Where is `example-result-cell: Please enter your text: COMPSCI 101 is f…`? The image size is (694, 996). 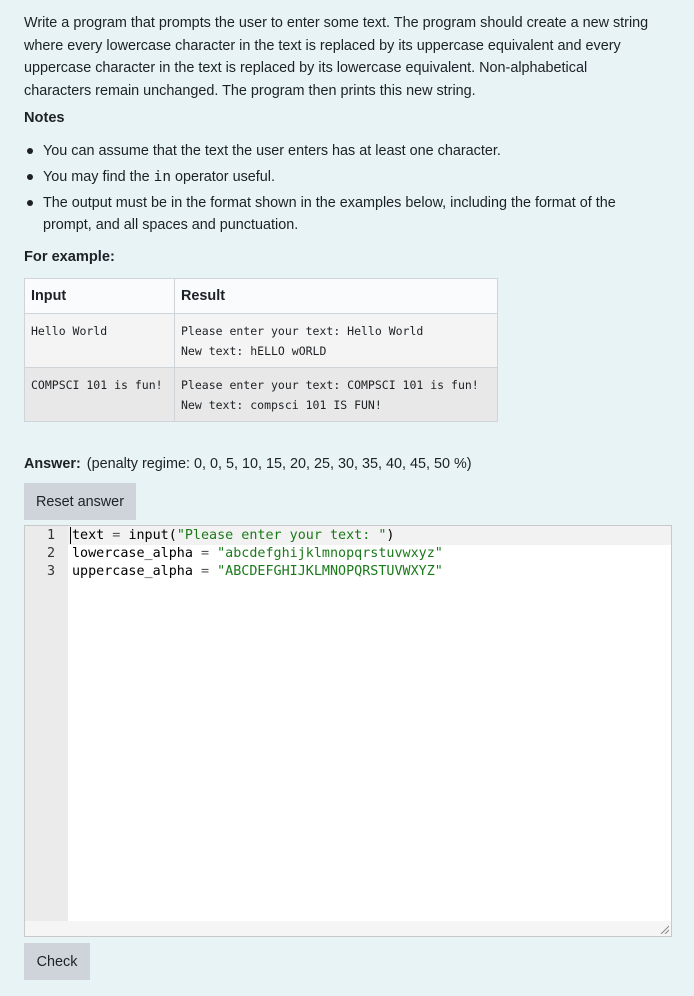
example-result-cell: Please enter your text: COMPSCI 101 is f… is located at coordinates (336, 394).